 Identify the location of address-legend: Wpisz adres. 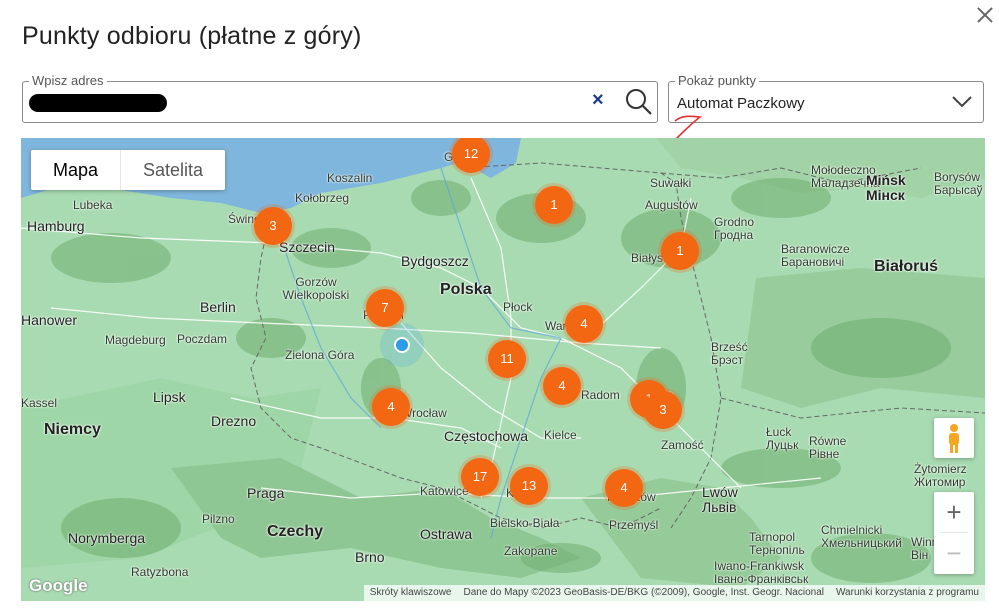
(68, 80).